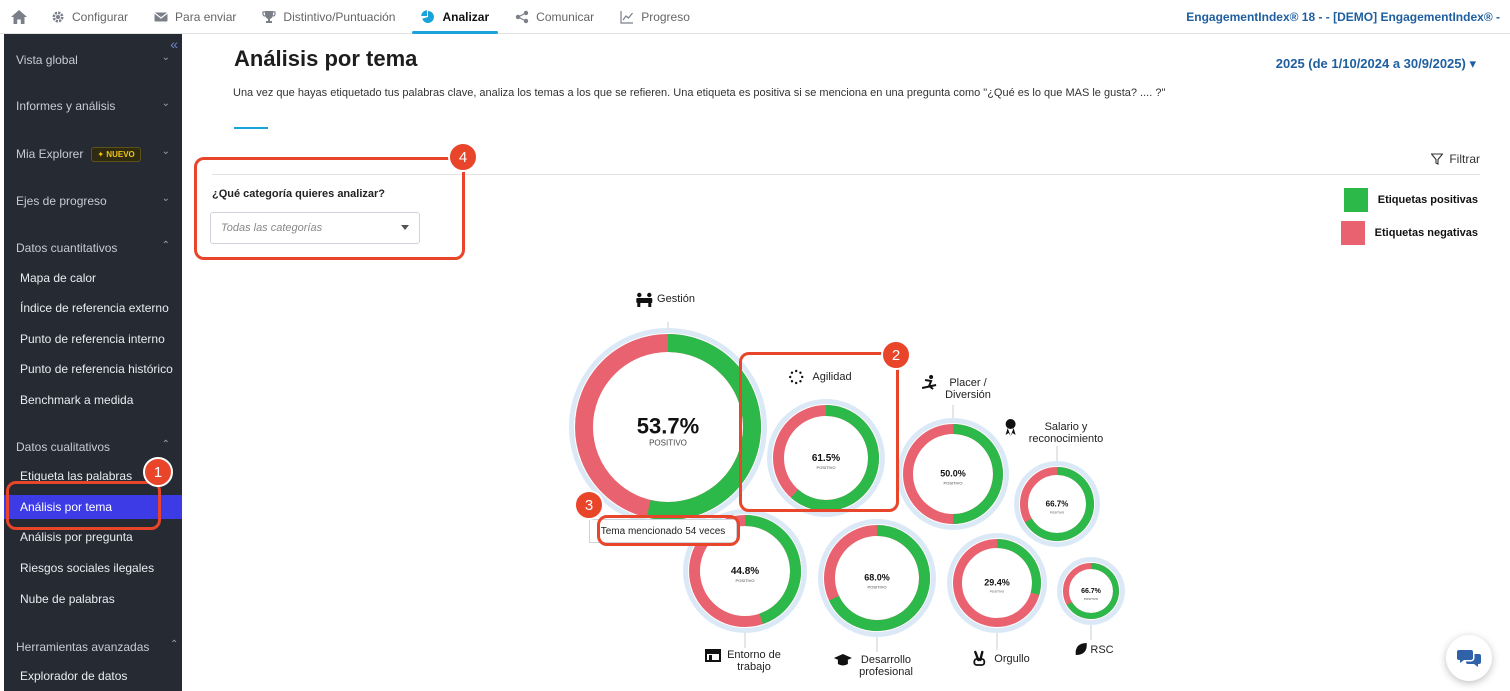 The width and height of the screenshot is (1510, 691). Describe the element at coordinates (161, 16) in the screenshot. I see `envelope-icon` at that location.